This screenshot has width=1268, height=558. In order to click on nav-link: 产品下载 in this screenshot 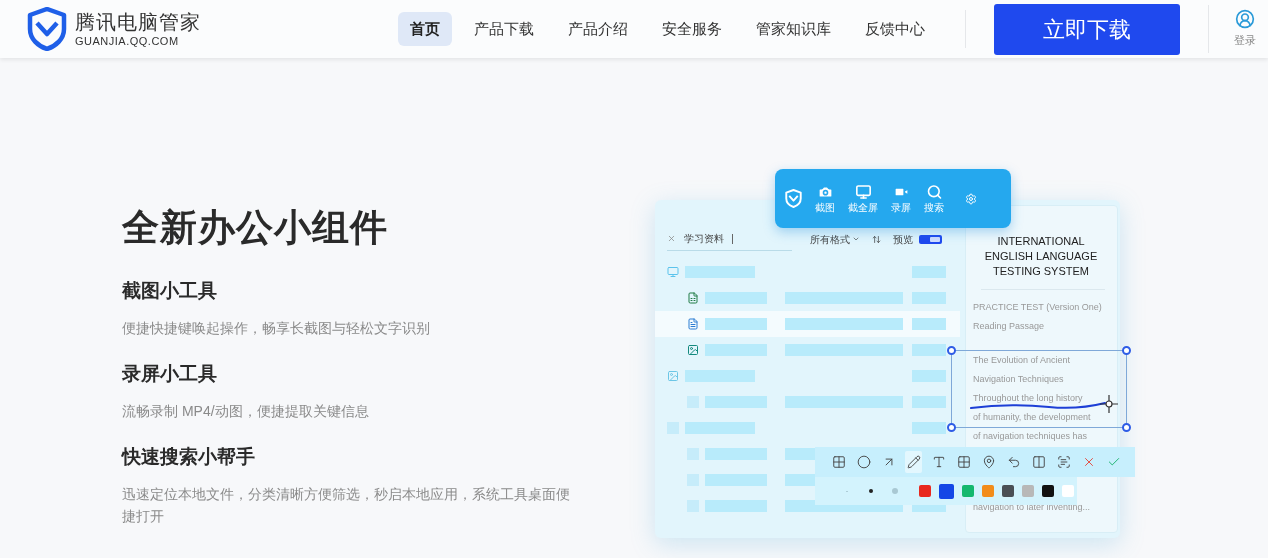, I will do `click(504, 29)`.